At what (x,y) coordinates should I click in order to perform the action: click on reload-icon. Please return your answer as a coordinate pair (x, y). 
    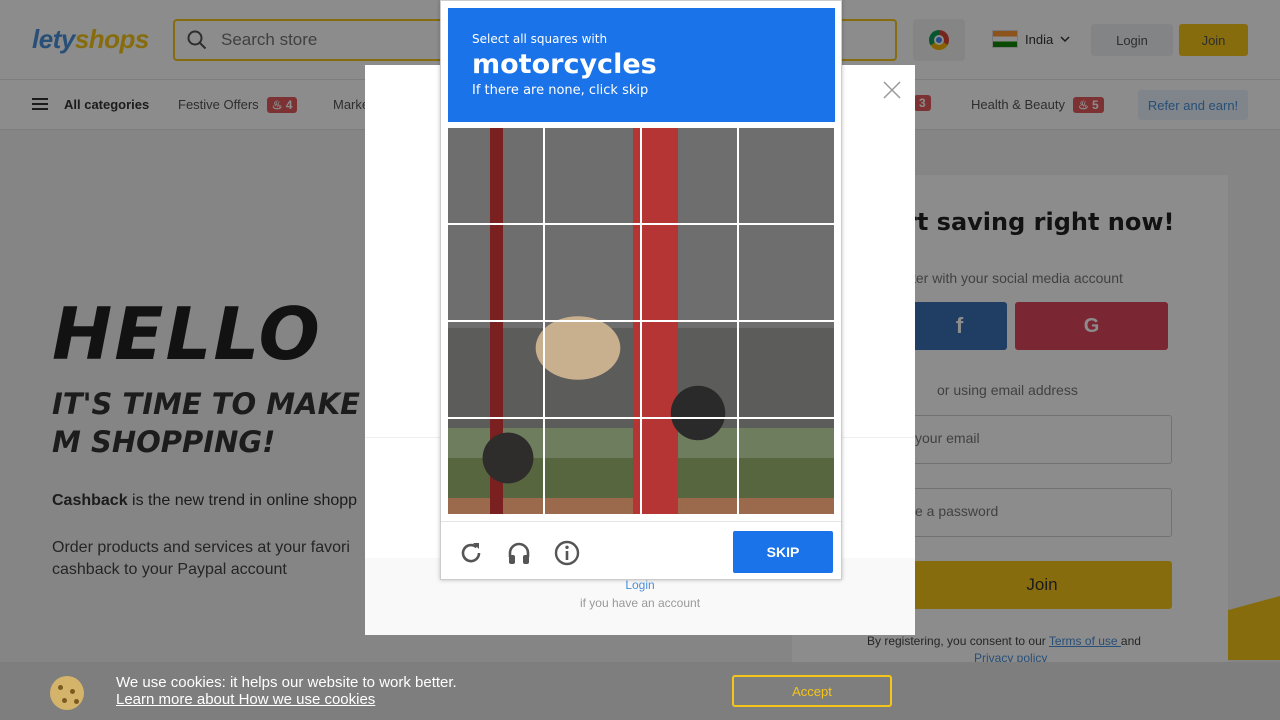
    Looking at the image, I should click on (471, 553).